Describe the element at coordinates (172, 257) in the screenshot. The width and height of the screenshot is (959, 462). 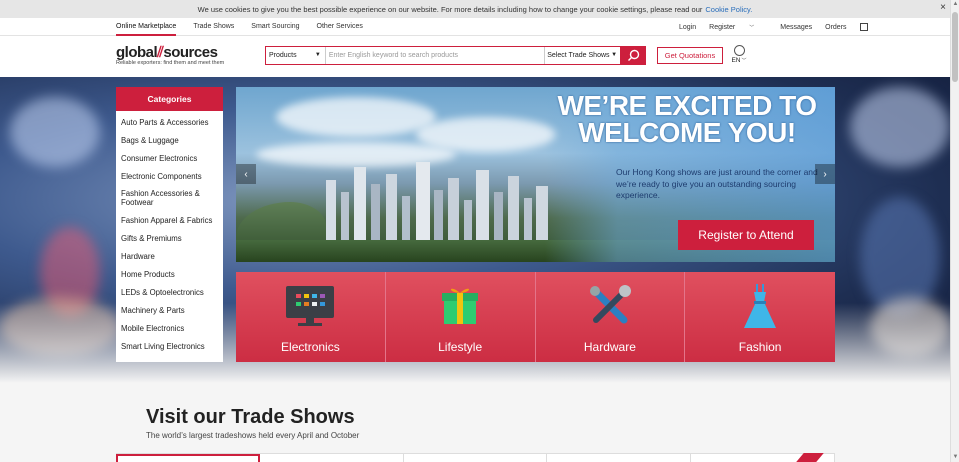
I see `category-item: Hardware` at that location.